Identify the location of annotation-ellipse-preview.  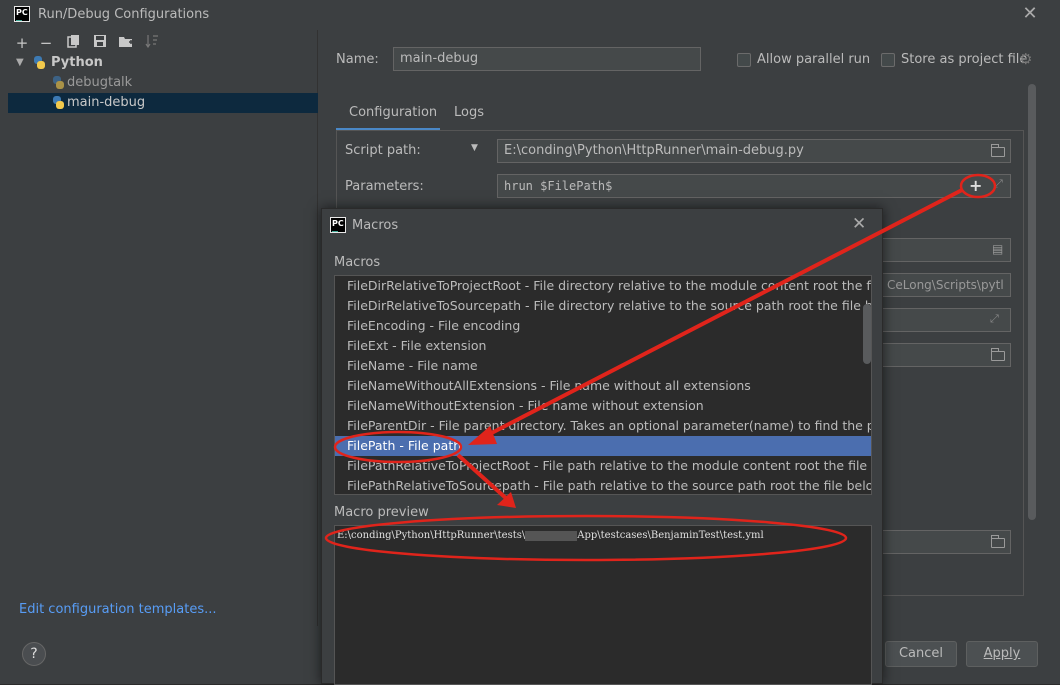
(586, 538).